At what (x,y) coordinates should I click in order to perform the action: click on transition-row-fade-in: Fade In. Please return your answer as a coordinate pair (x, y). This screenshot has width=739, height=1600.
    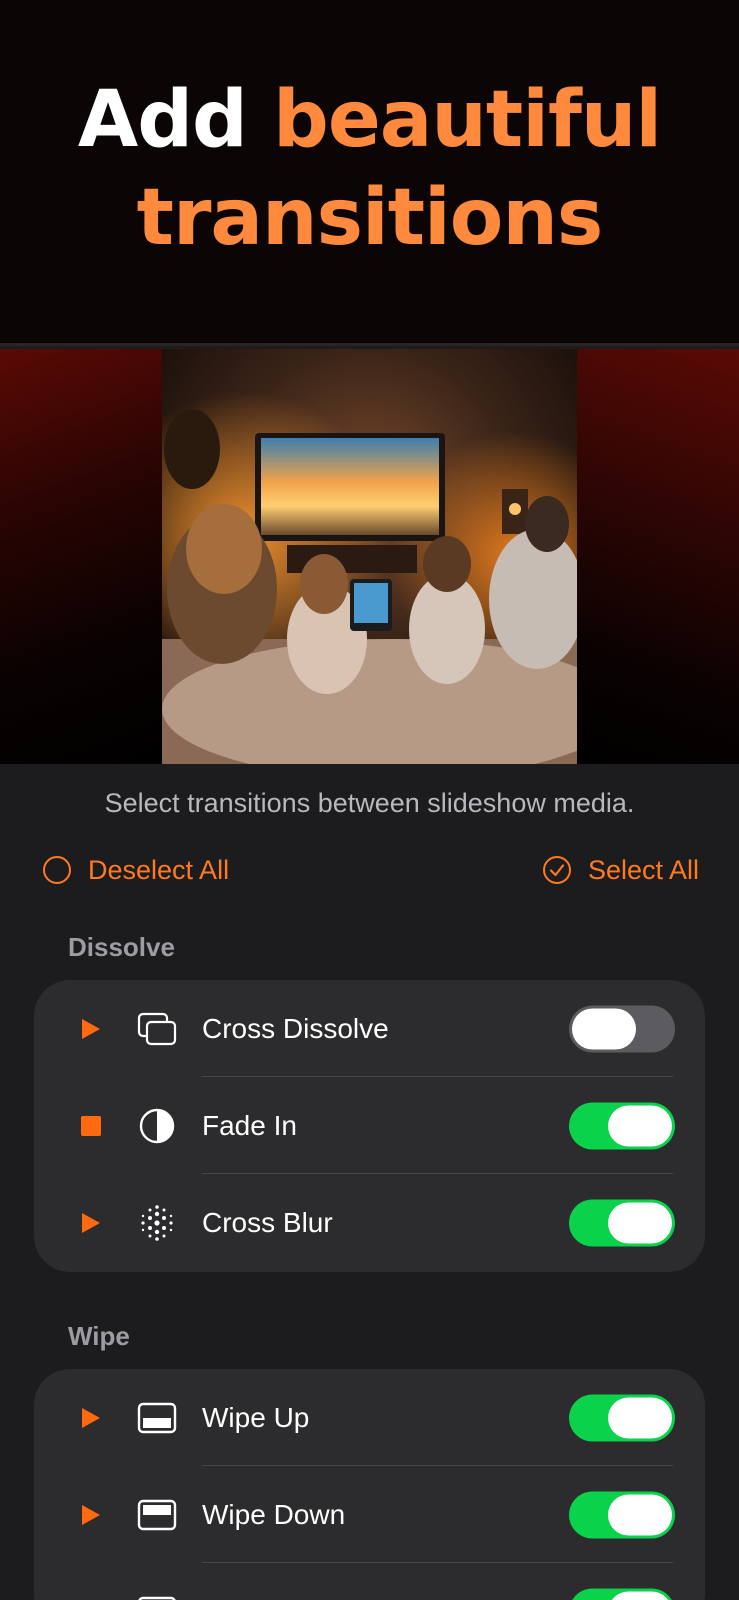
    Looking at the image, I should click on (369, 1125).